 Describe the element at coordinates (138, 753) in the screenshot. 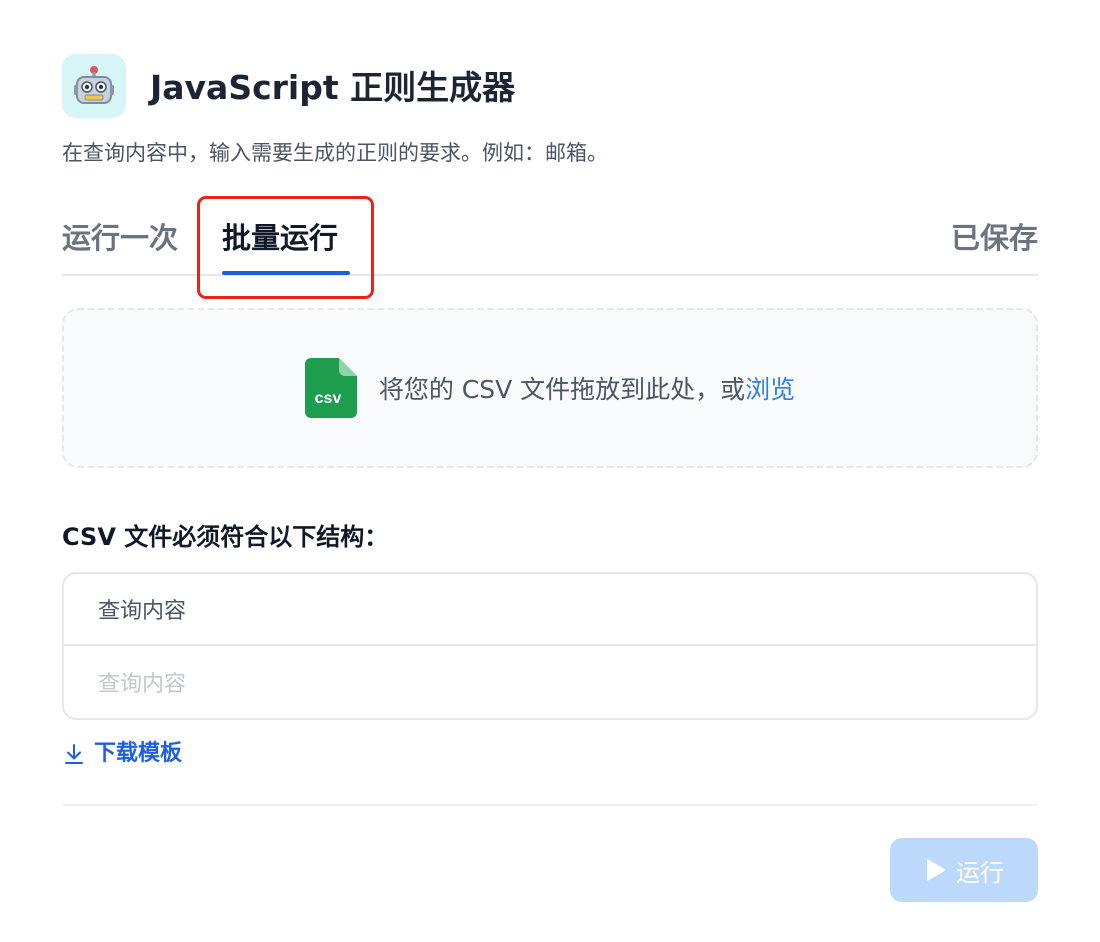

I see `download-template-label: 下载模板` at that location.